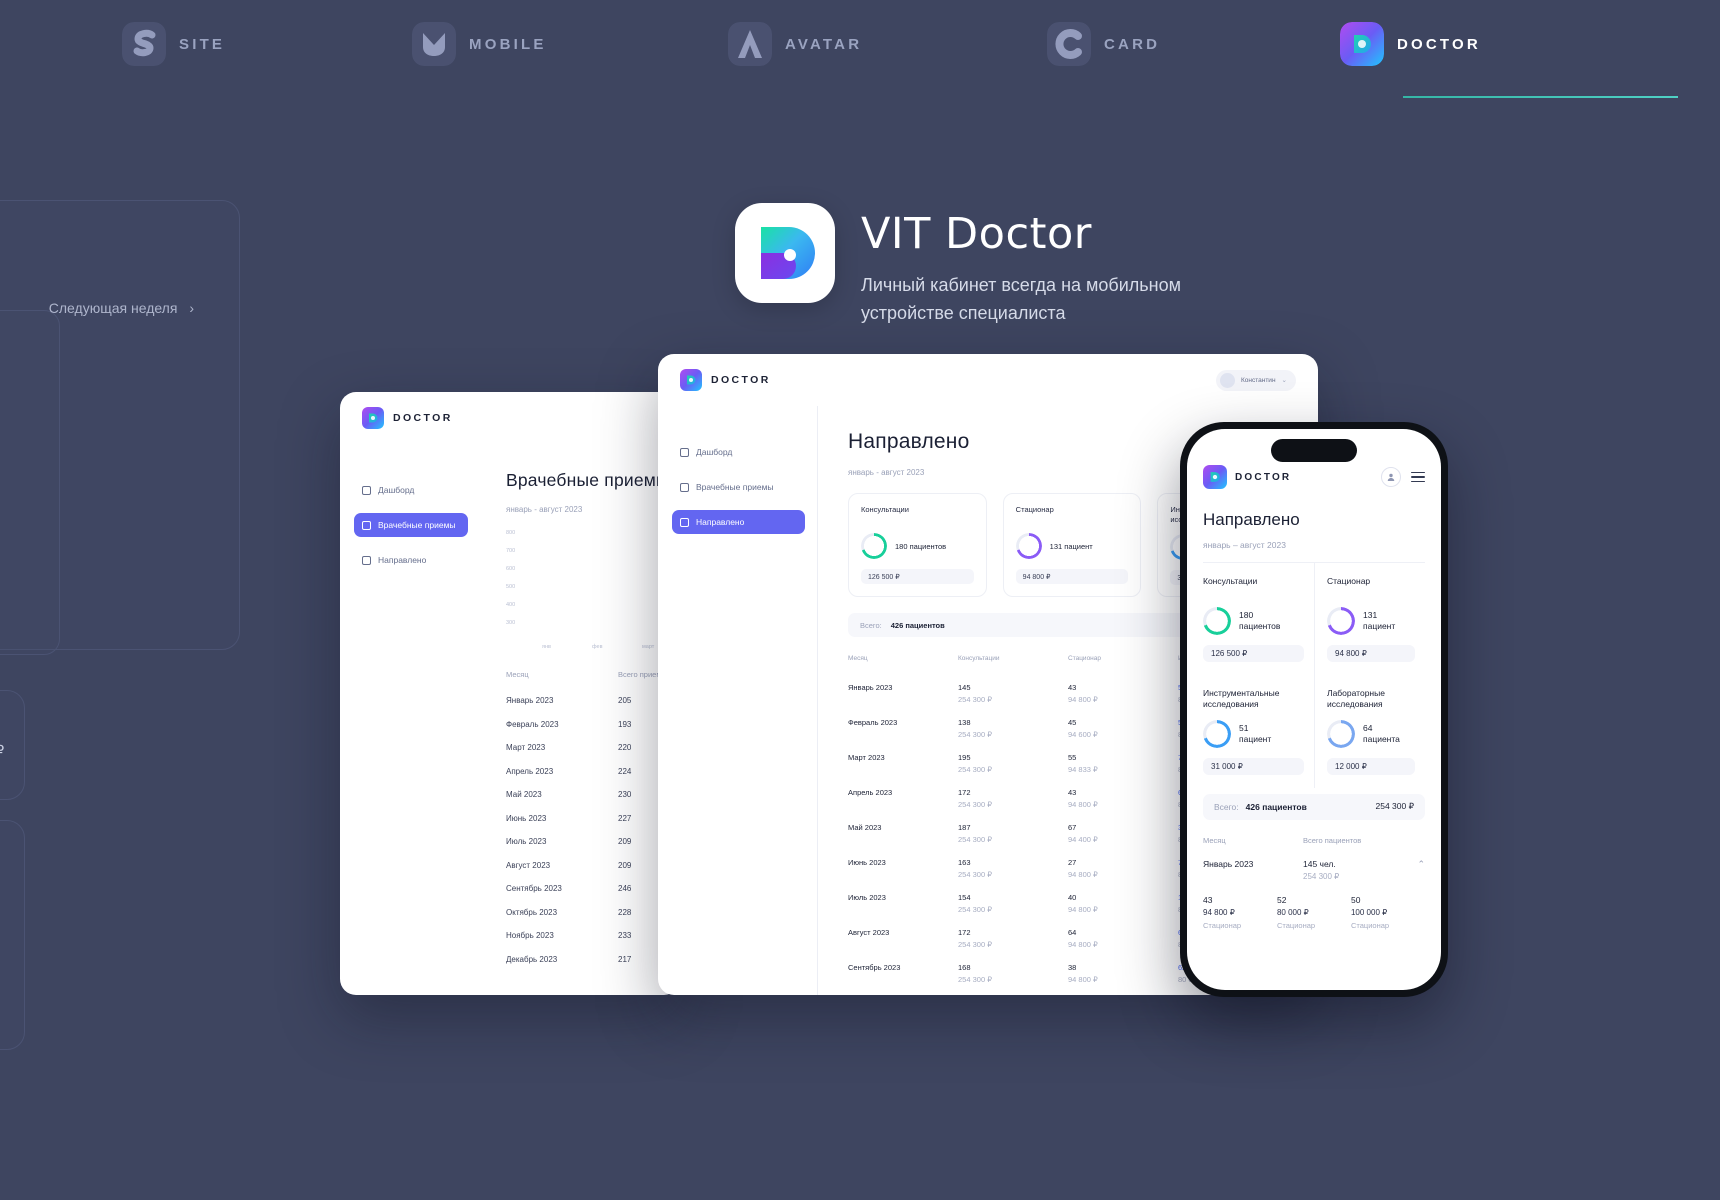  I want to click on stat-money: 126 500 ₽, so click(1253, 653).